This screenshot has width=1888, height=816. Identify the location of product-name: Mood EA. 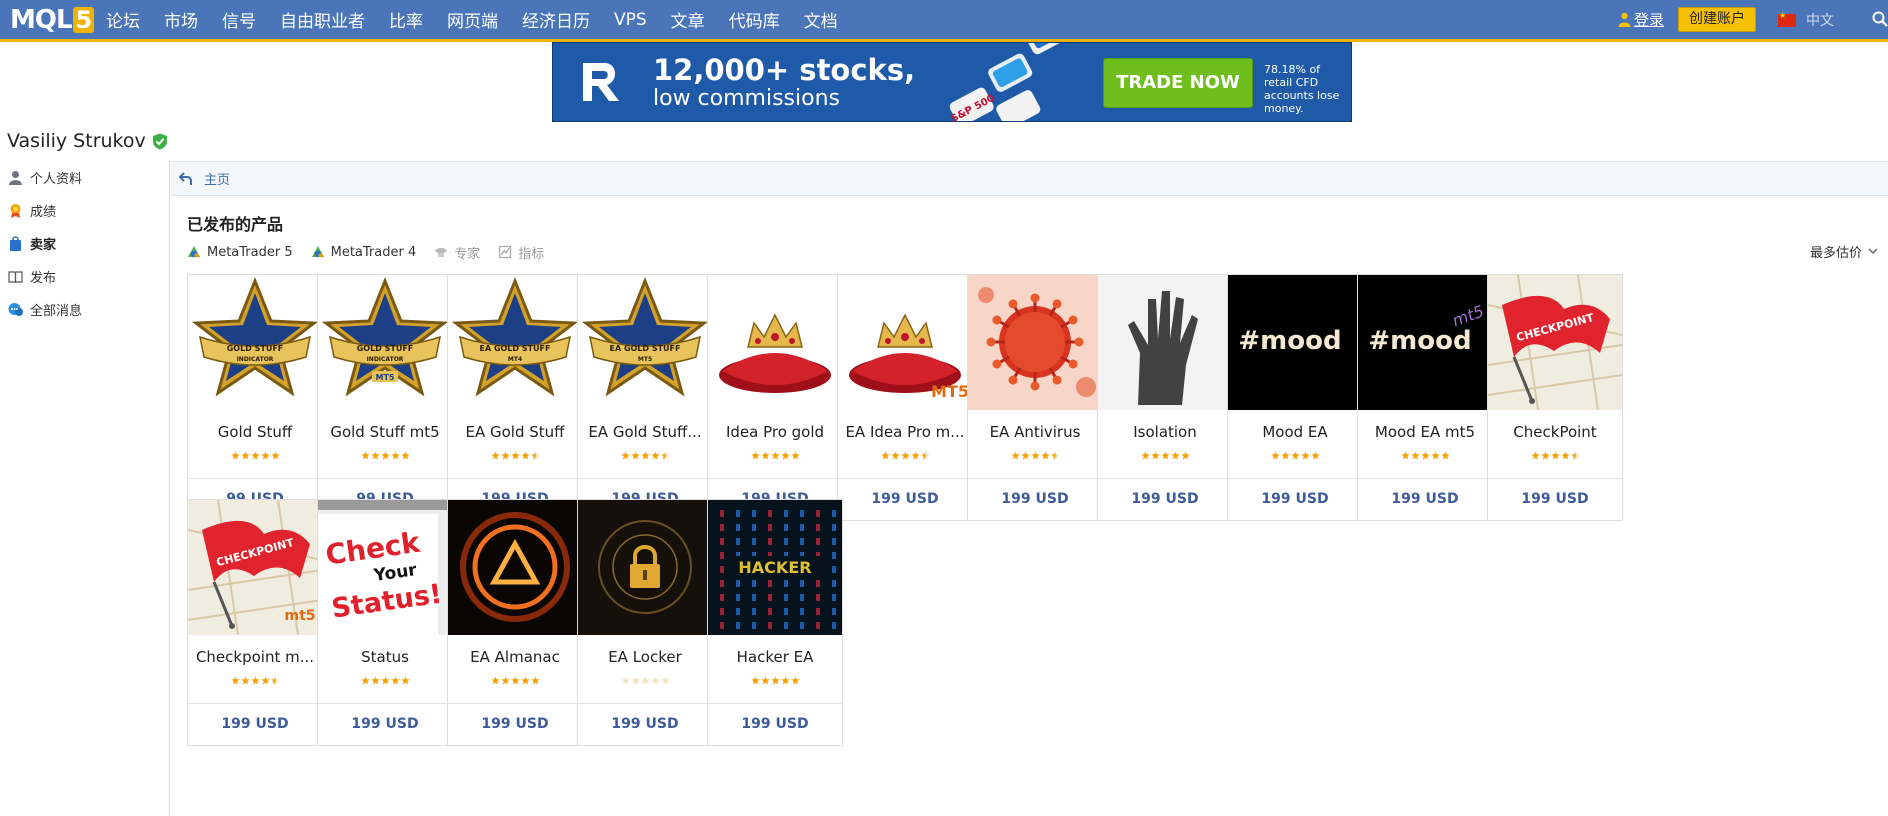
(1295, 432).